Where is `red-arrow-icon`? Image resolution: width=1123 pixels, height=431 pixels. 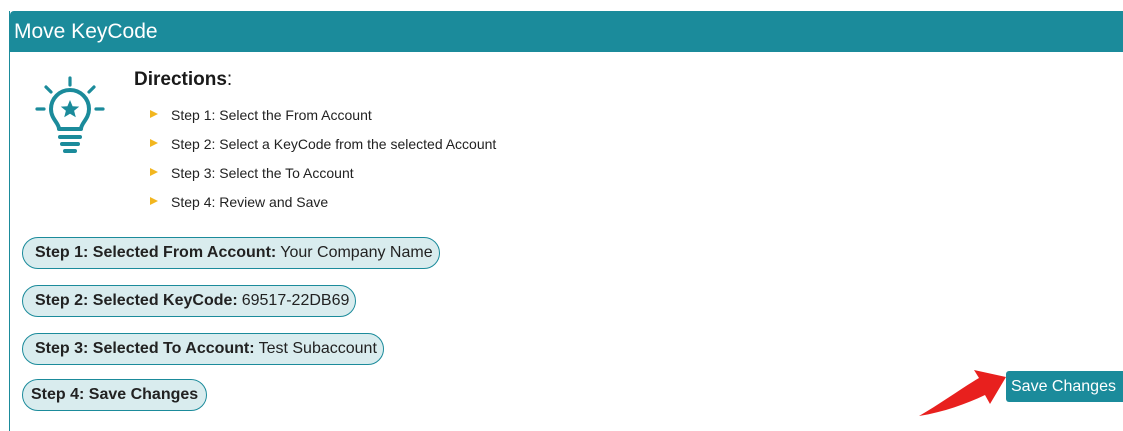 red-arrow-icon is located at coordinates (962, 393).